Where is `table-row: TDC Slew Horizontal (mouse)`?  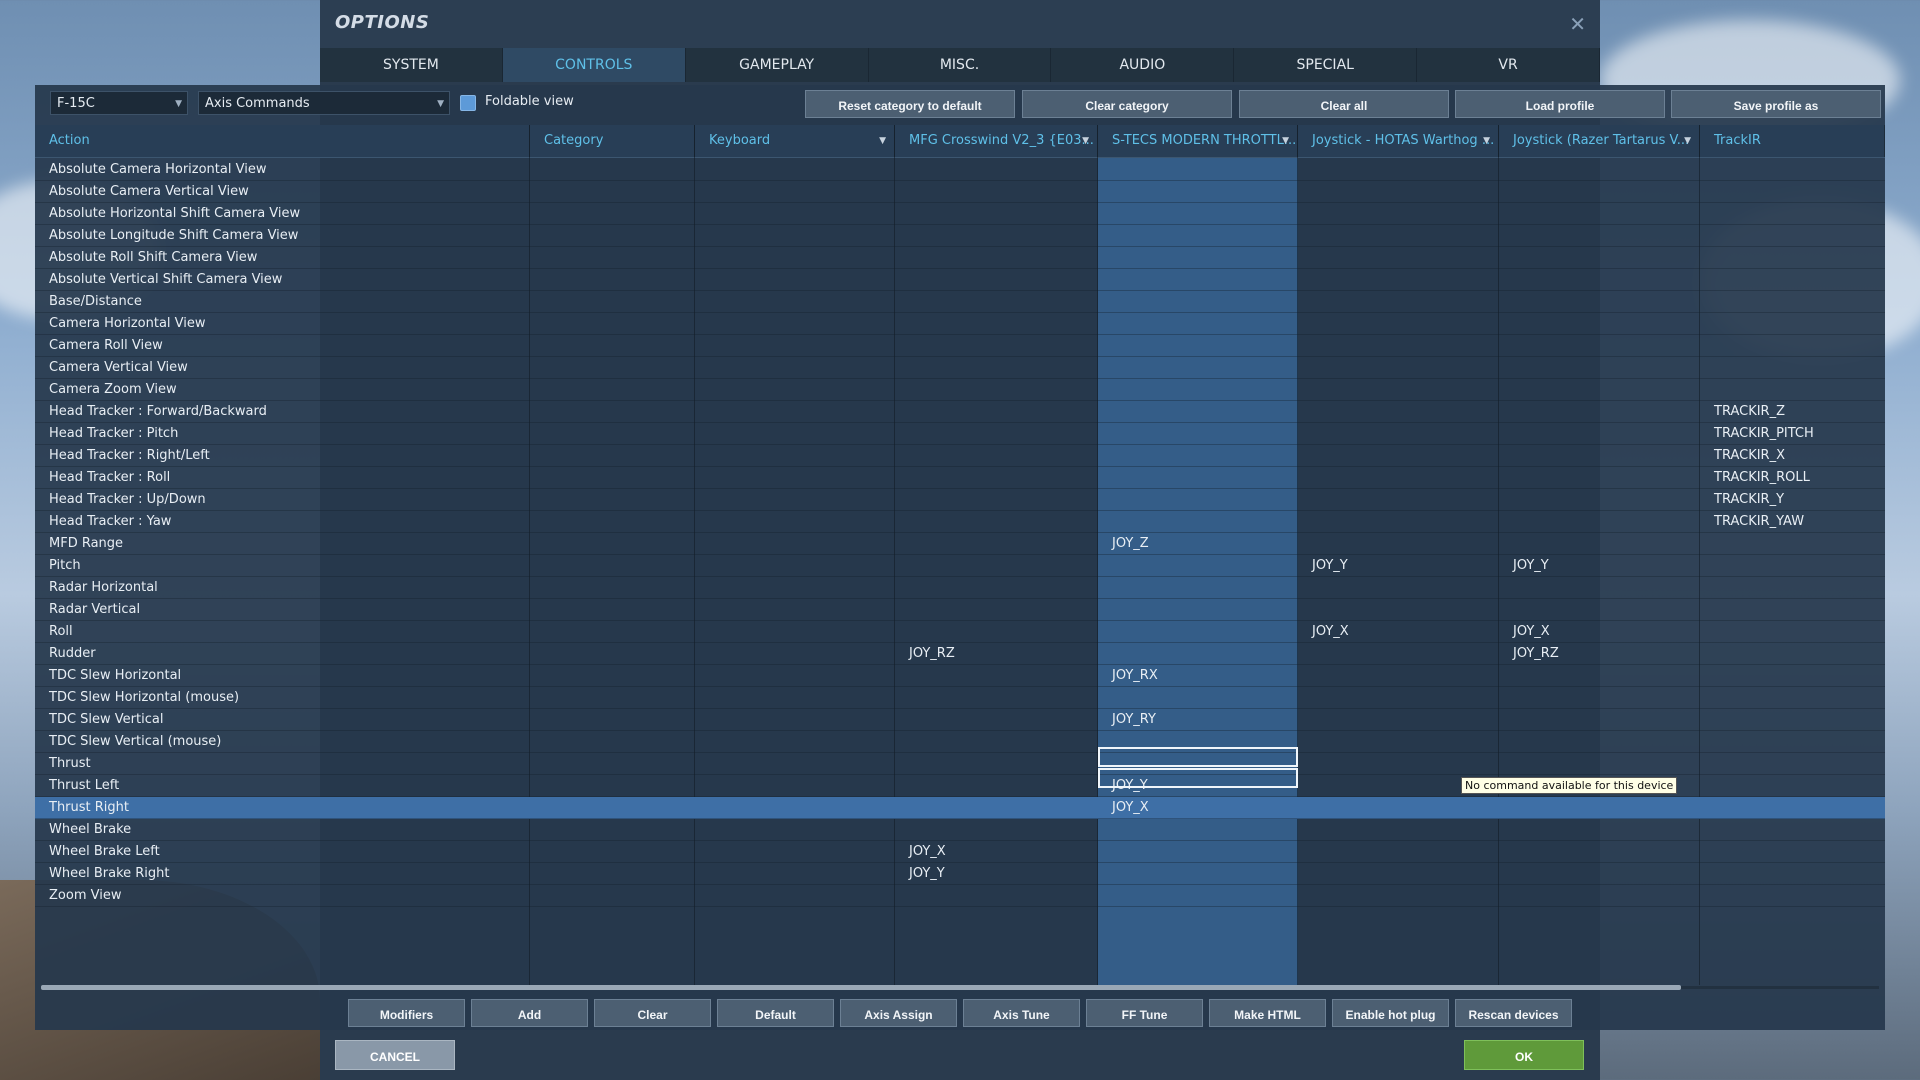 table-row: TDC Slew Horizontal (mouse) is located at coordinates (960, 698).